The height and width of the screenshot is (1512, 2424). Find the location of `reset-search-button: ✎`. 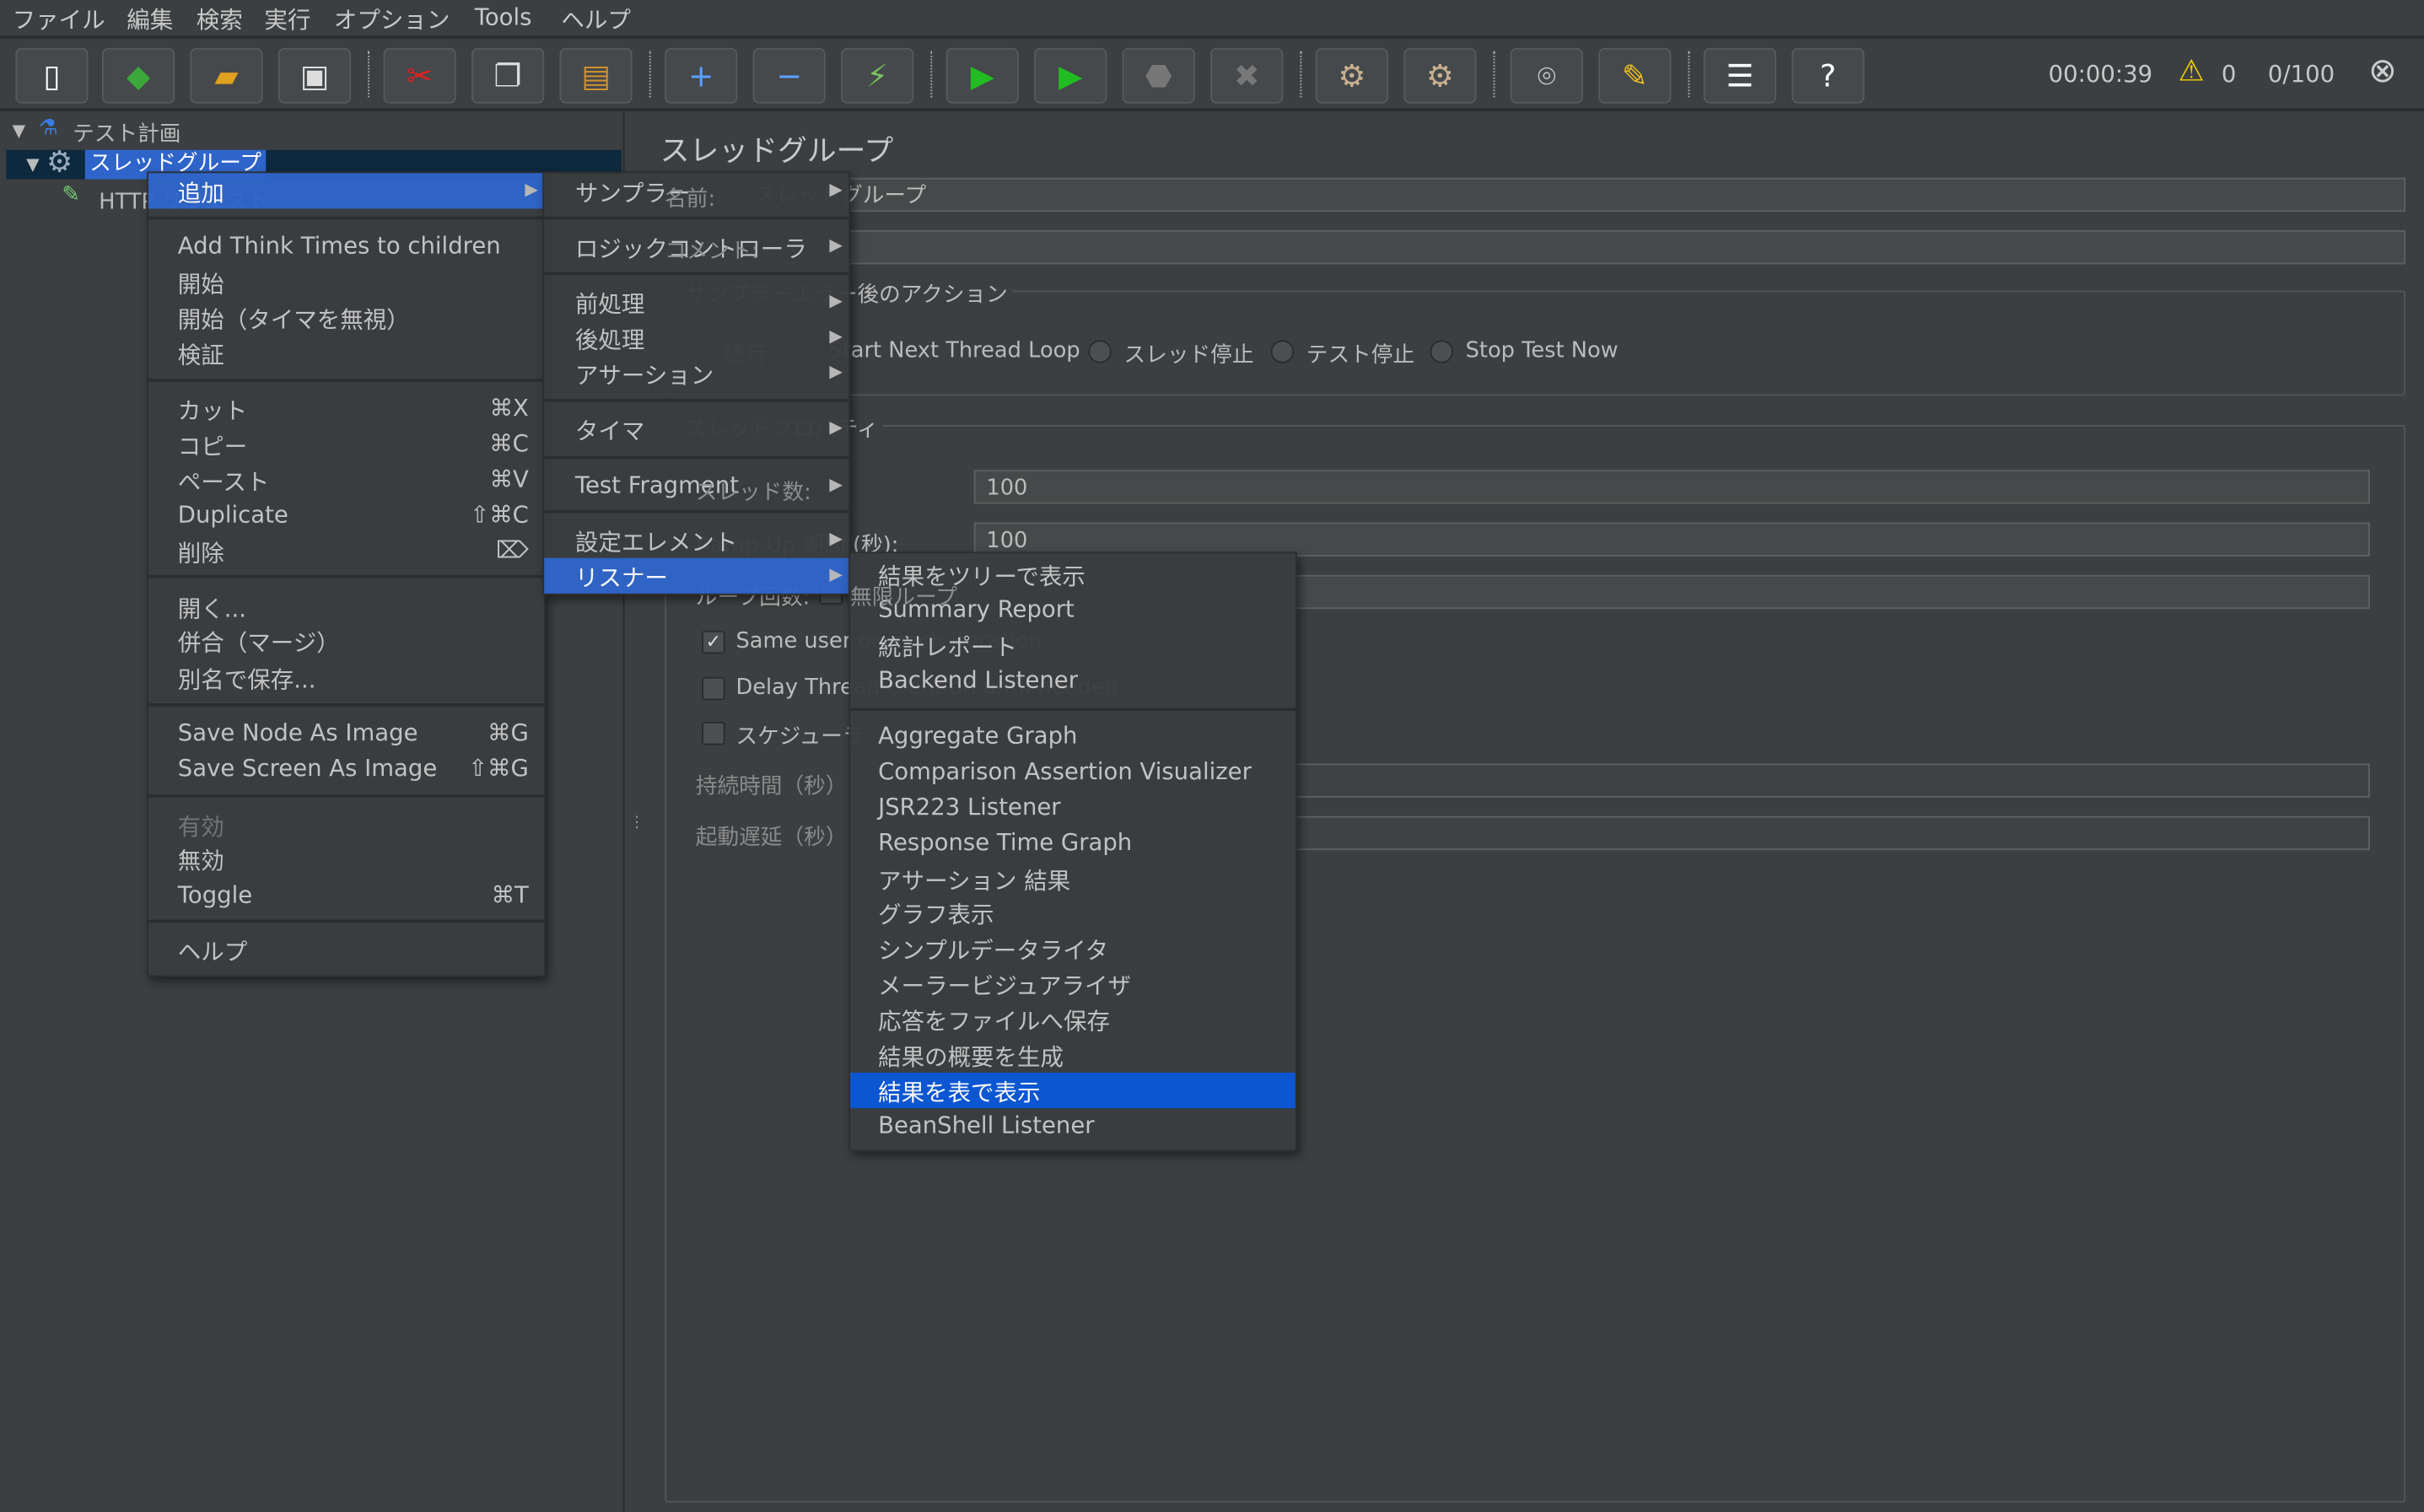

reset-search-button: ✎ is located at coordinates (1635, 76).